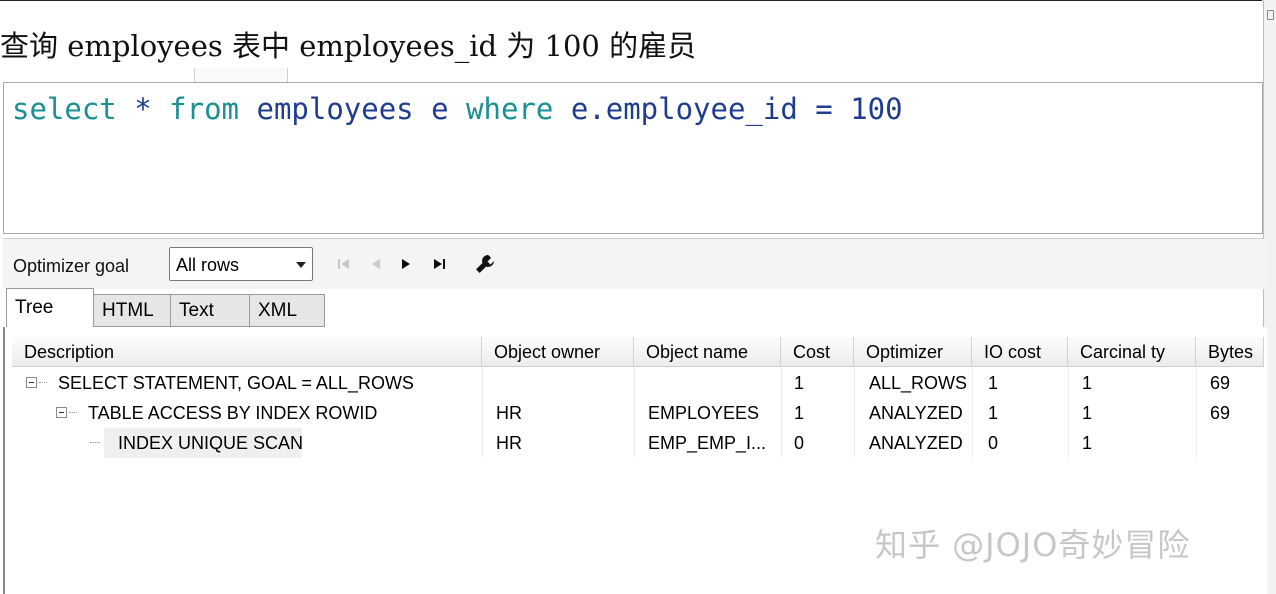 Image resolution: width=1276 pixels, height=594 pixels. I want to click on sql-token: where, so click(510, 109).